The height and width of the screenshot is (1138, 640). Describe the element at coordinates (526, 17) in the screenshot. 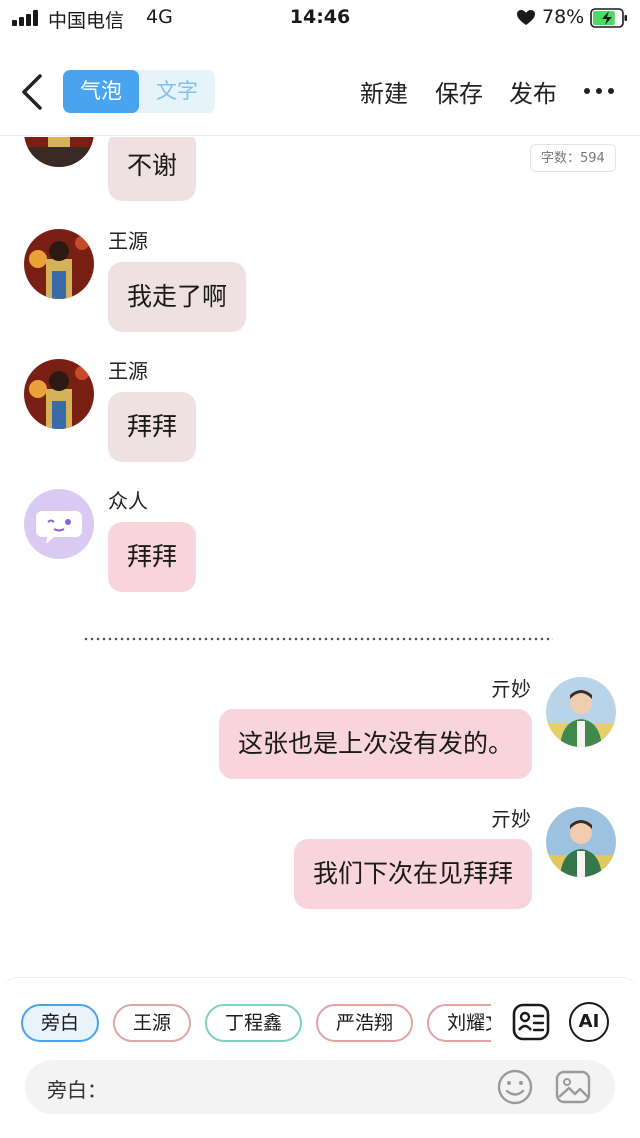

I see `heart-icon` at that location.